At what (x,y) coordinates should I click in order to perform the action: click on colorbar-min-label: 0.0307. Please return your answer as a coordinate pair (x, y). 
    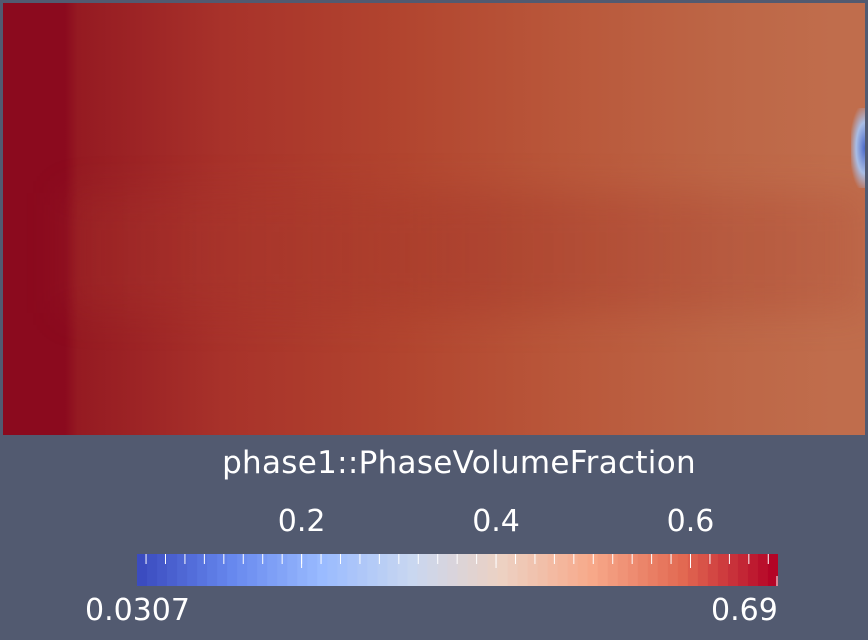
    Looking at the image, I should click on (137, 610).